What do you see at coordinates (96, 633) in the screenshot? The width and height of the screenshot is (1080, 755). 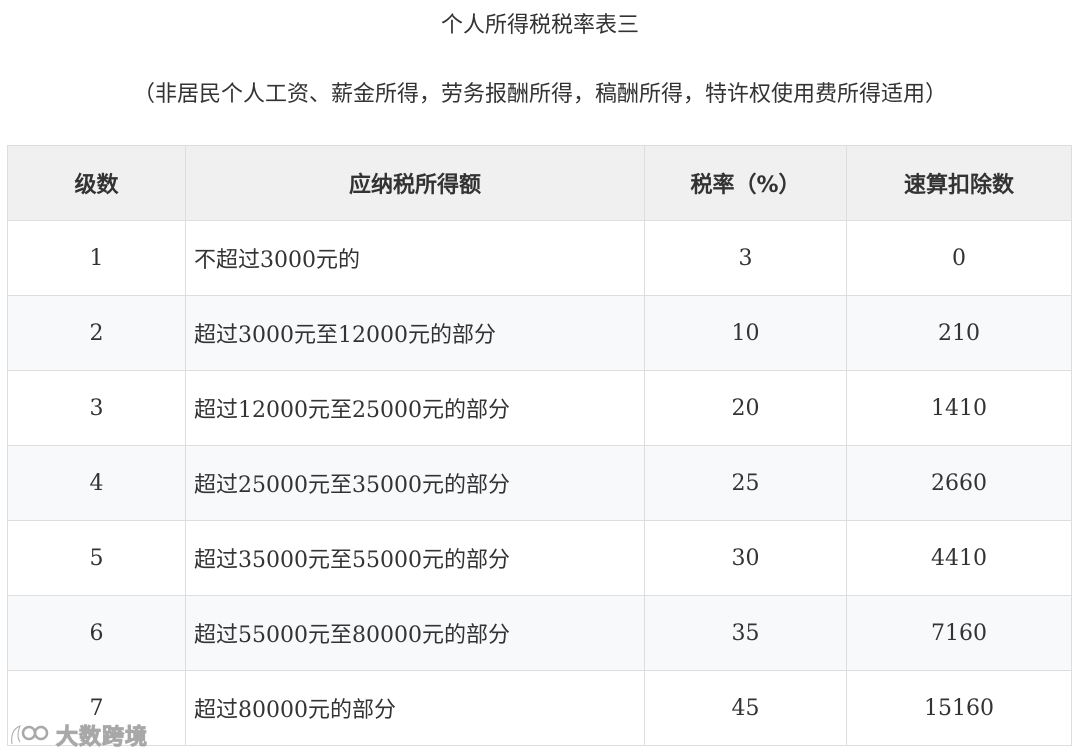 I see `cell-level: 6` at bounding box center [96, 633].